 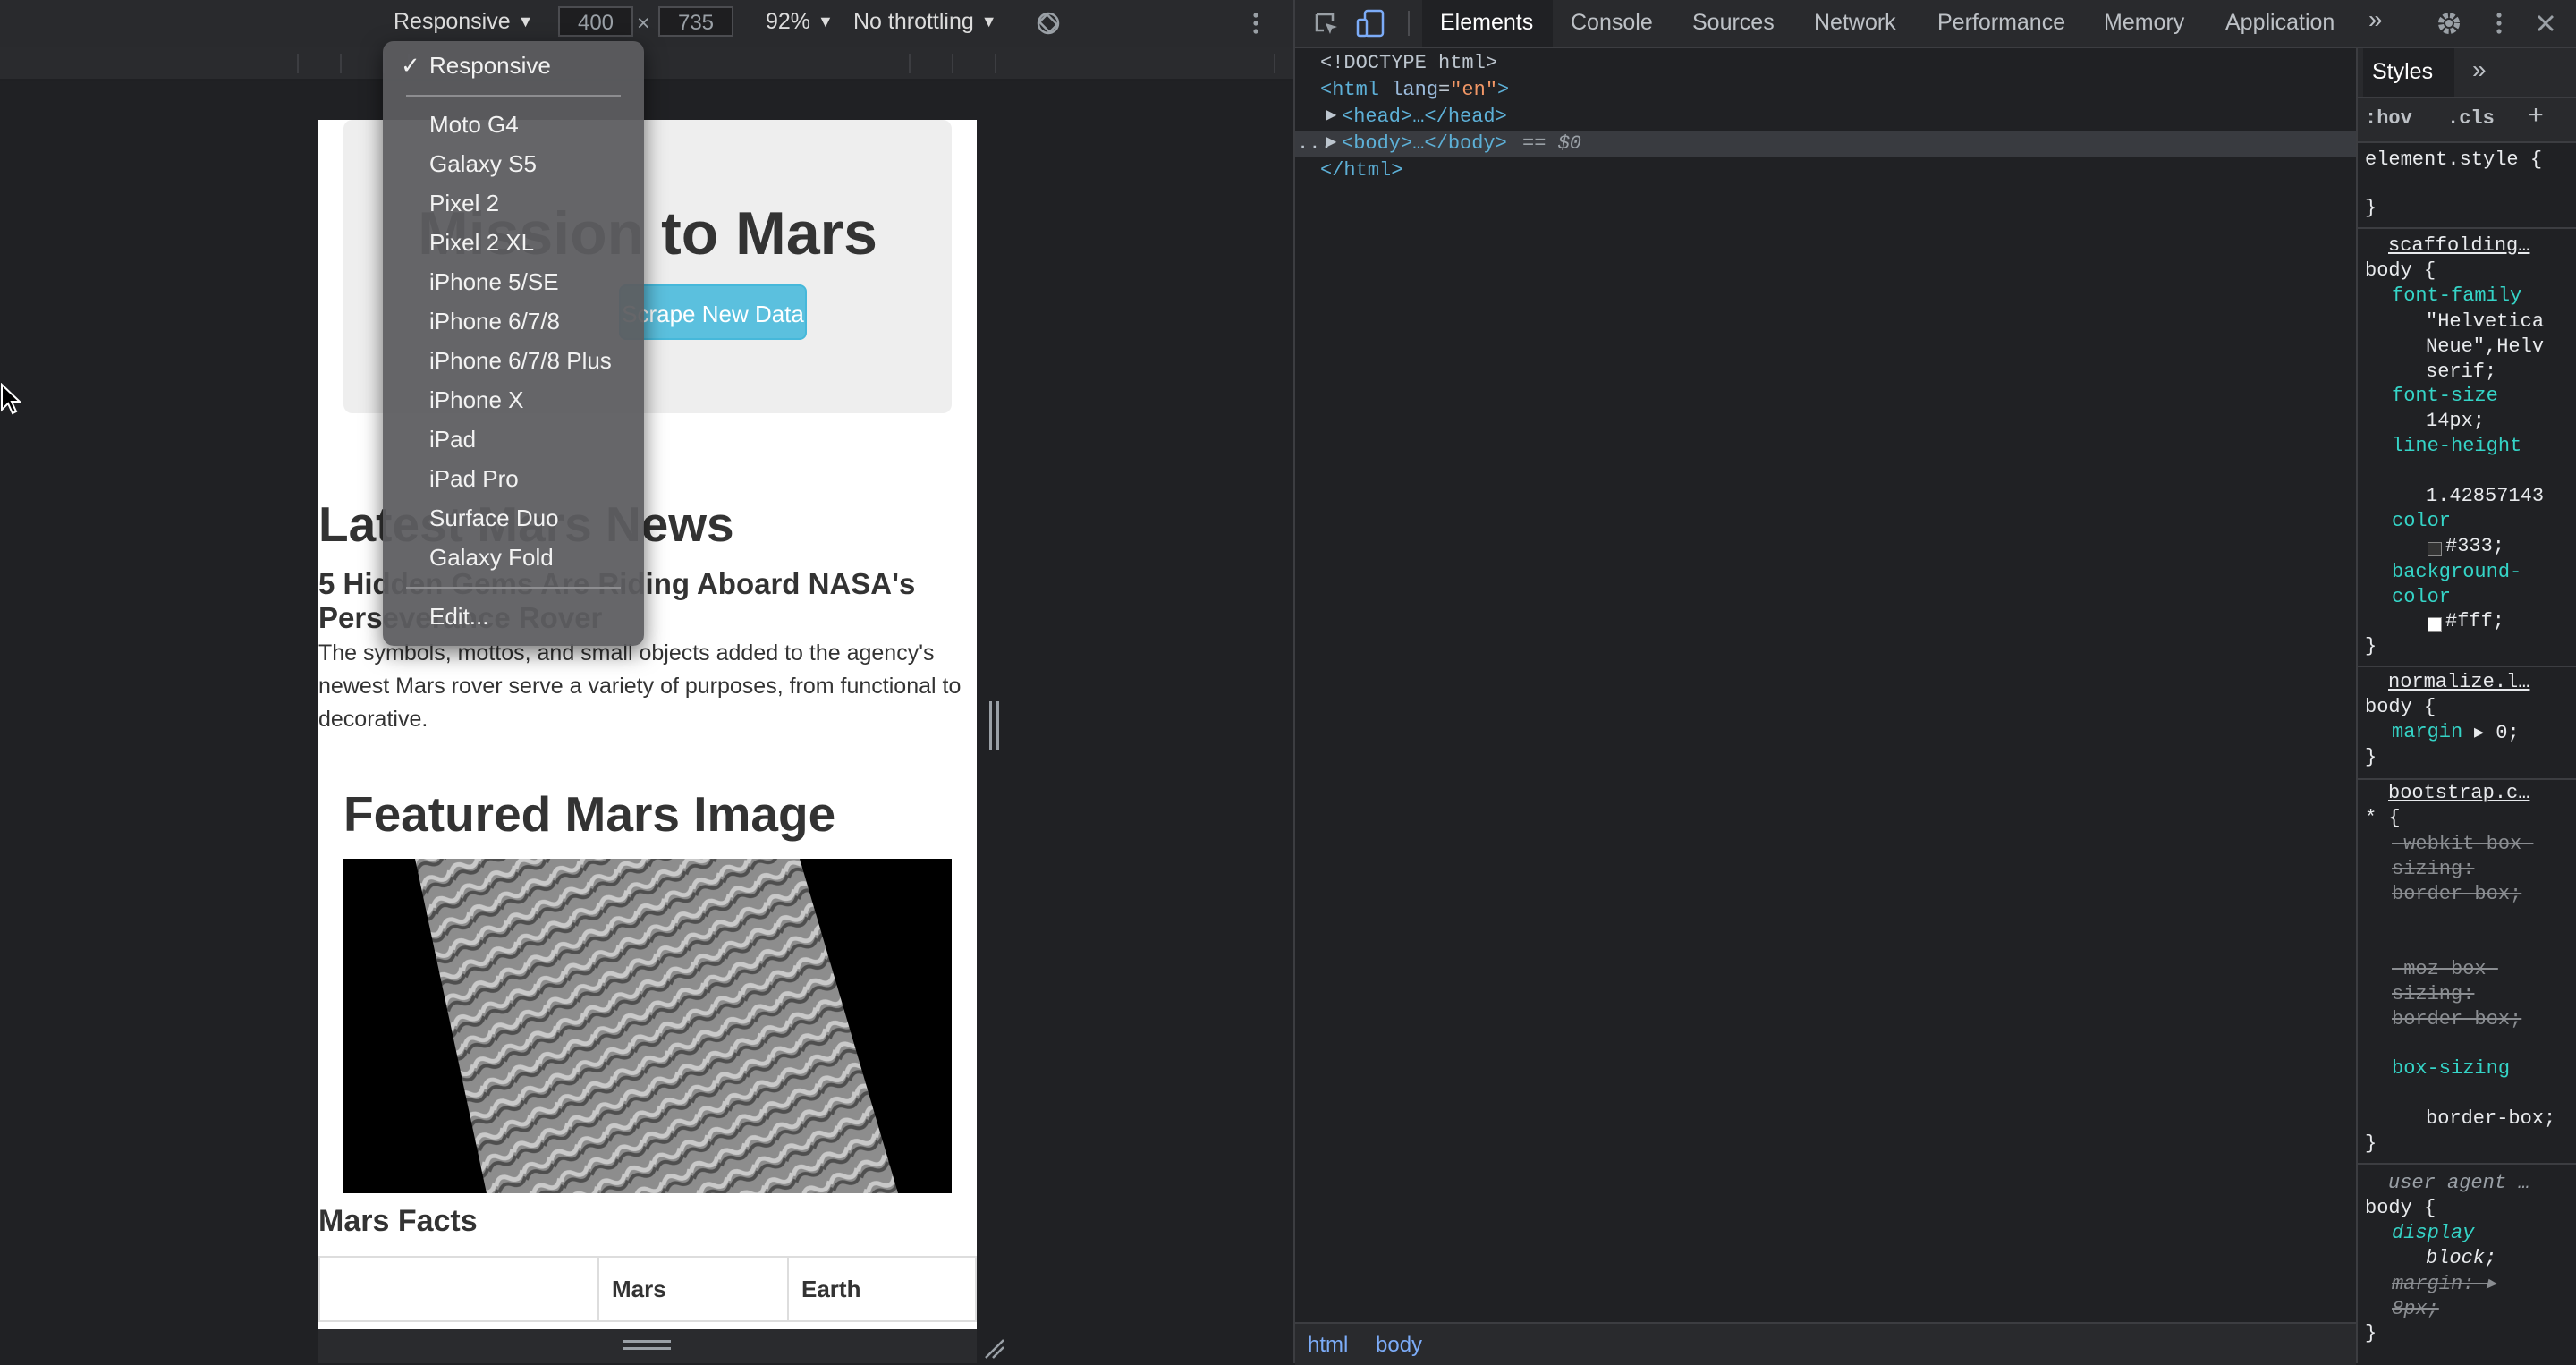 What do you see at coordinates (10, 399) in the screenshot?
I see `mouse-cursor-icon` at bounding box center [10, 399].